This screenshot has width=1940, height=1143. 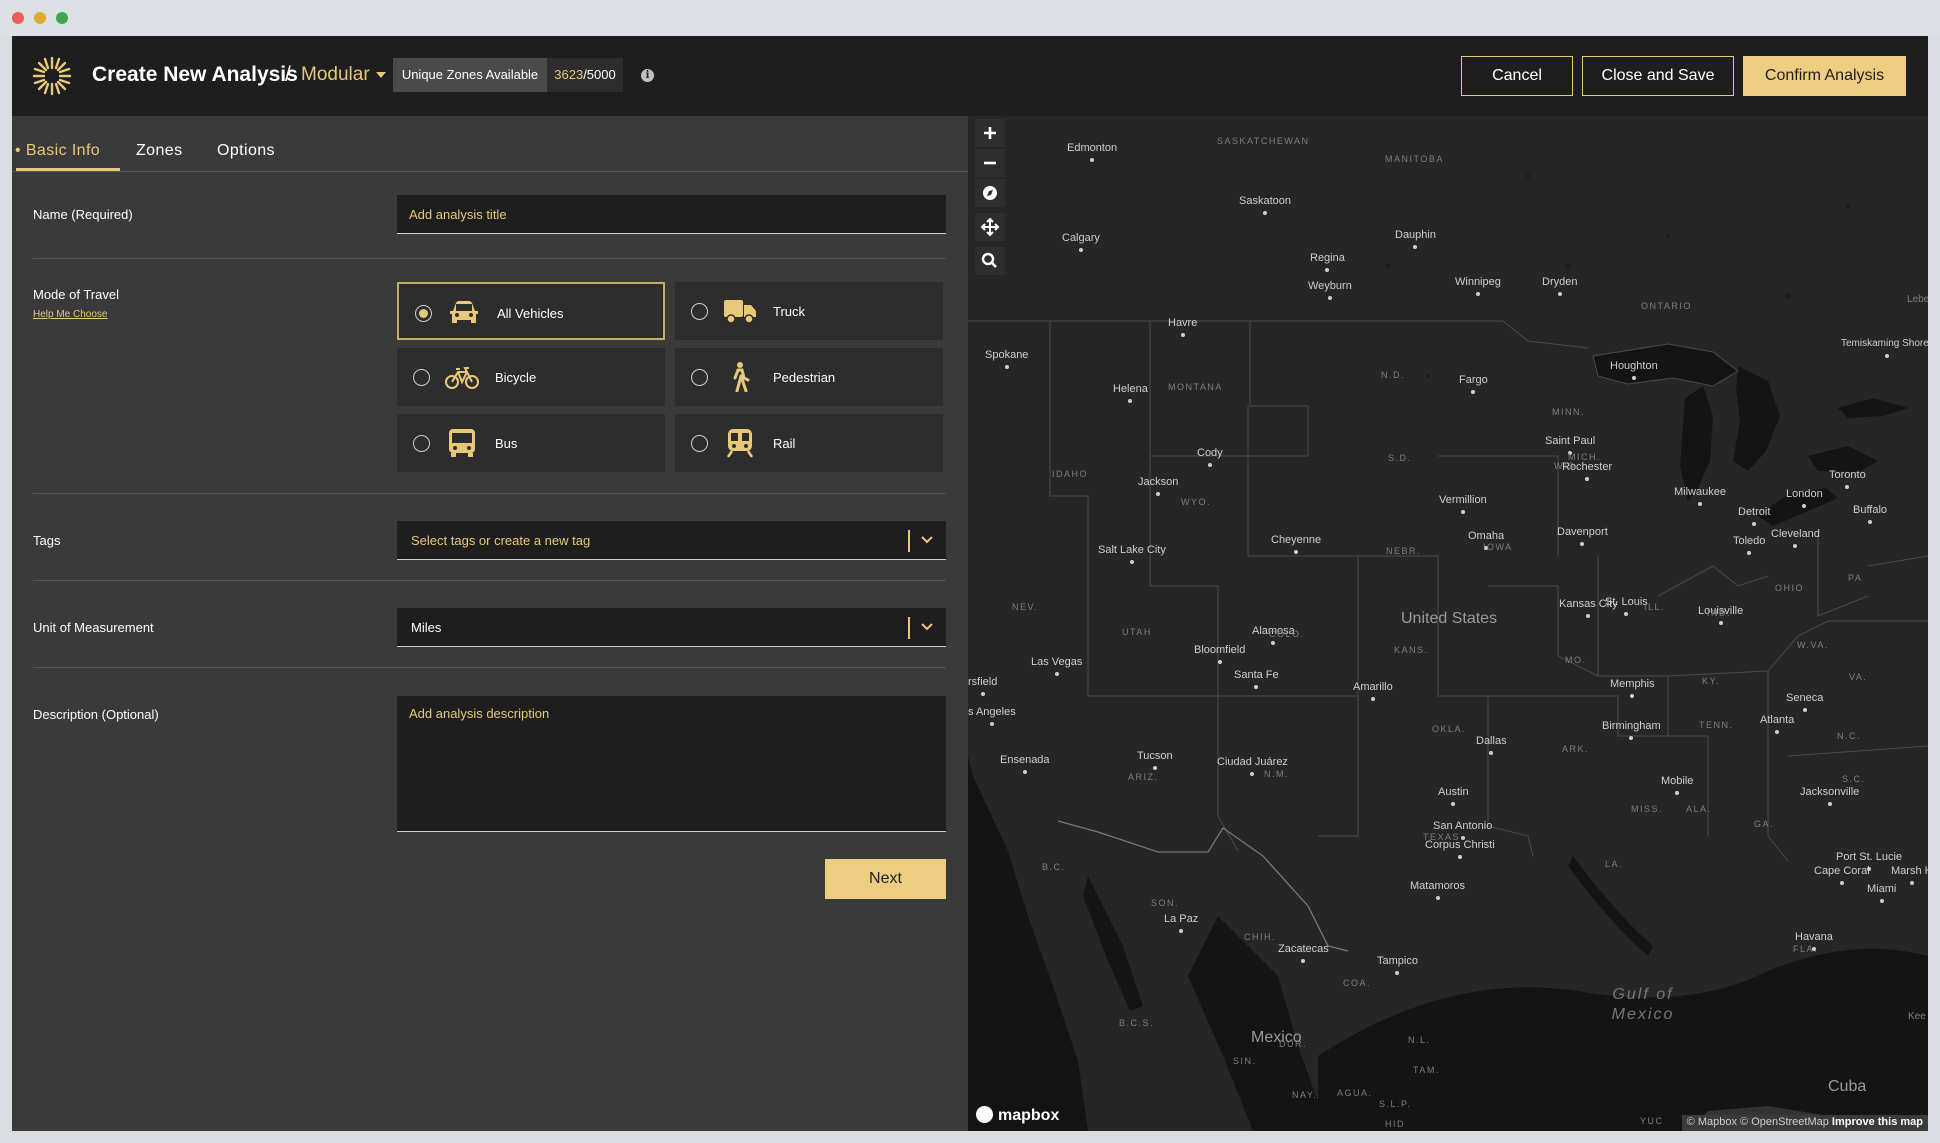 I want to click on tab-options: Options, so click(x=246, y=151).